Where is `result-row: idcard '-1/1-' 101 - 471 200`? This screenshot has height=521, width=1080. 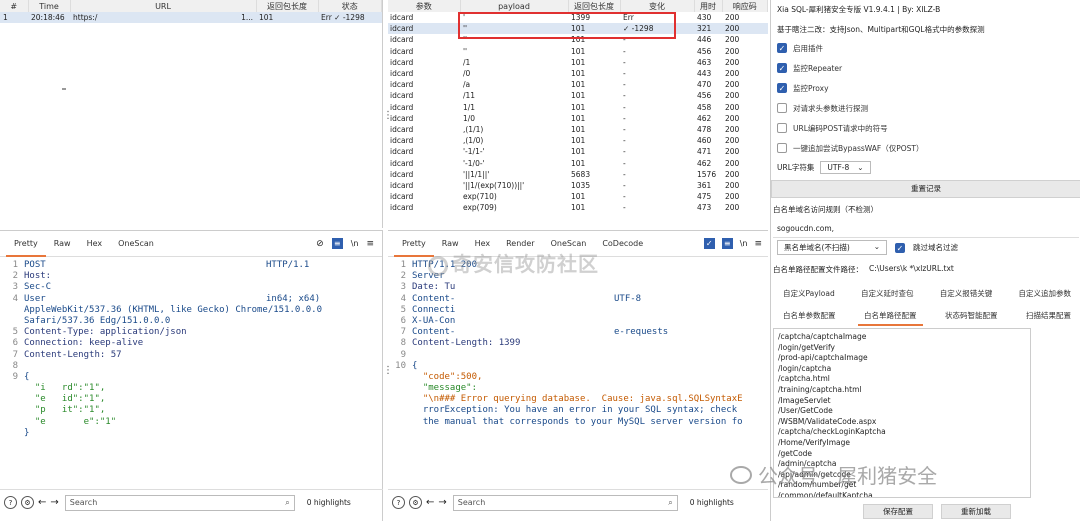 result-row: idcard '-1/1-' 101 - 471 200 is located at coordinates (578, 151).